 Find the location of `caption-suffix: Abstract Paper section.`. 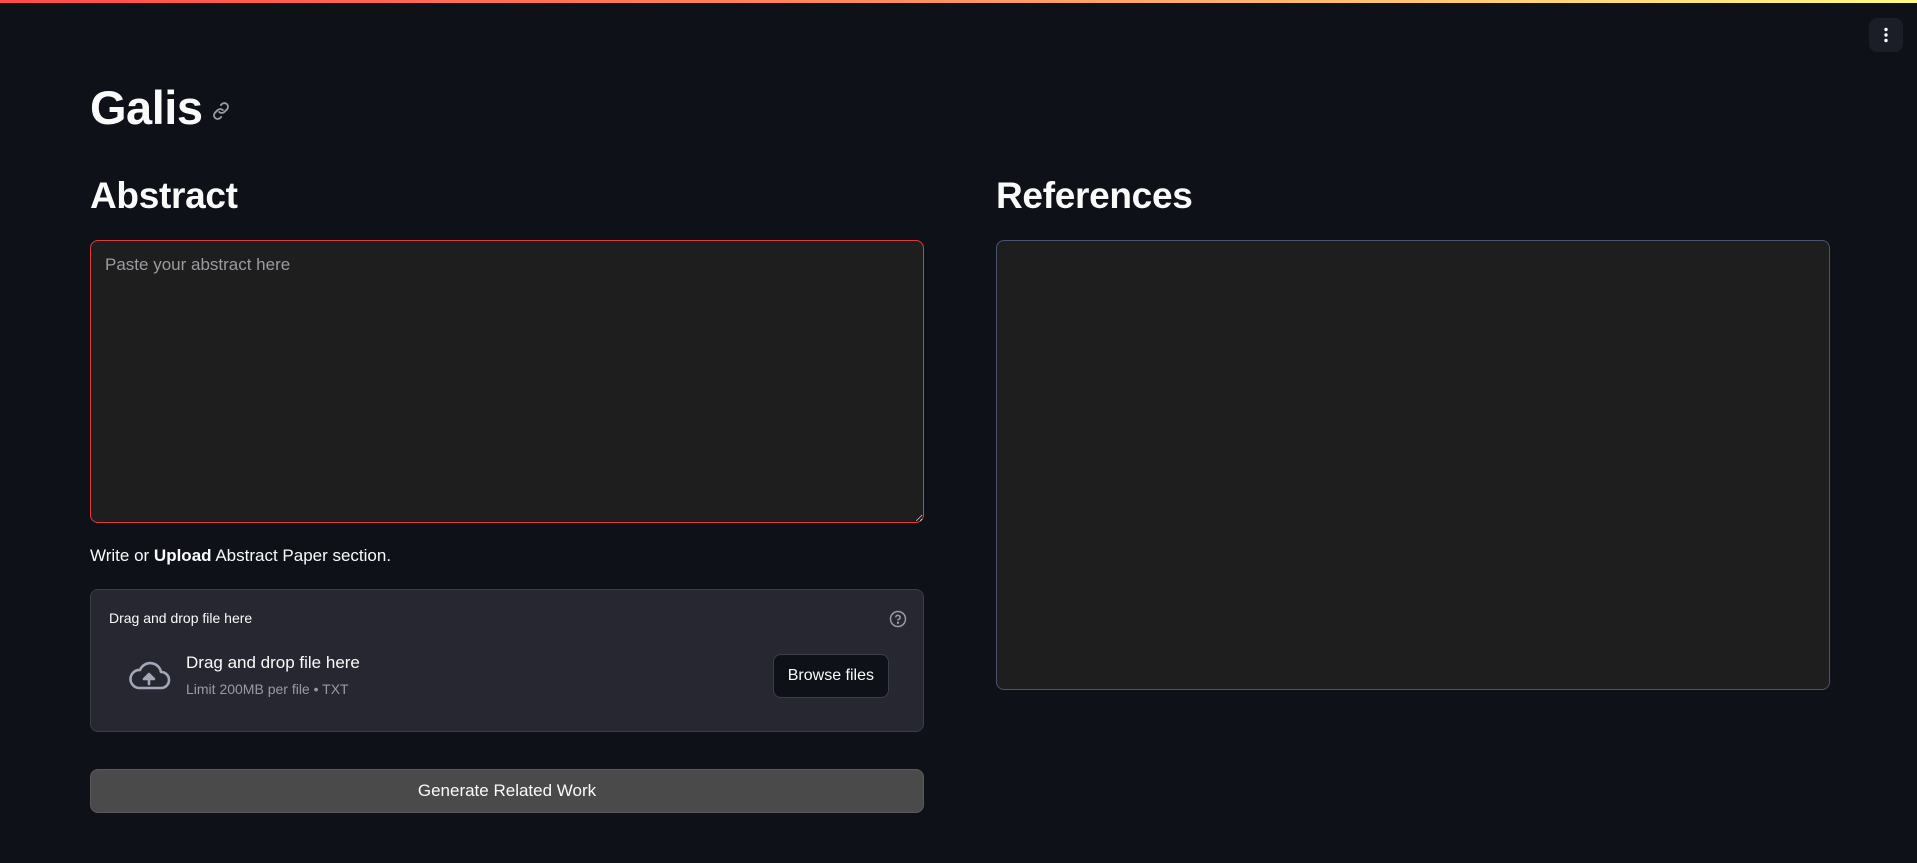

caption-suffix: Abstract Paper section. is located at coordinates (301, 555).